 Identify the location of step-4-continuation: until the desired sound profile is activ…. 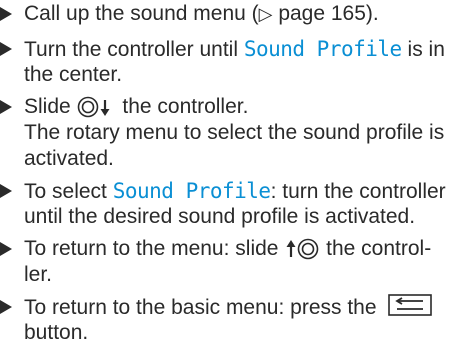
(220, 216).